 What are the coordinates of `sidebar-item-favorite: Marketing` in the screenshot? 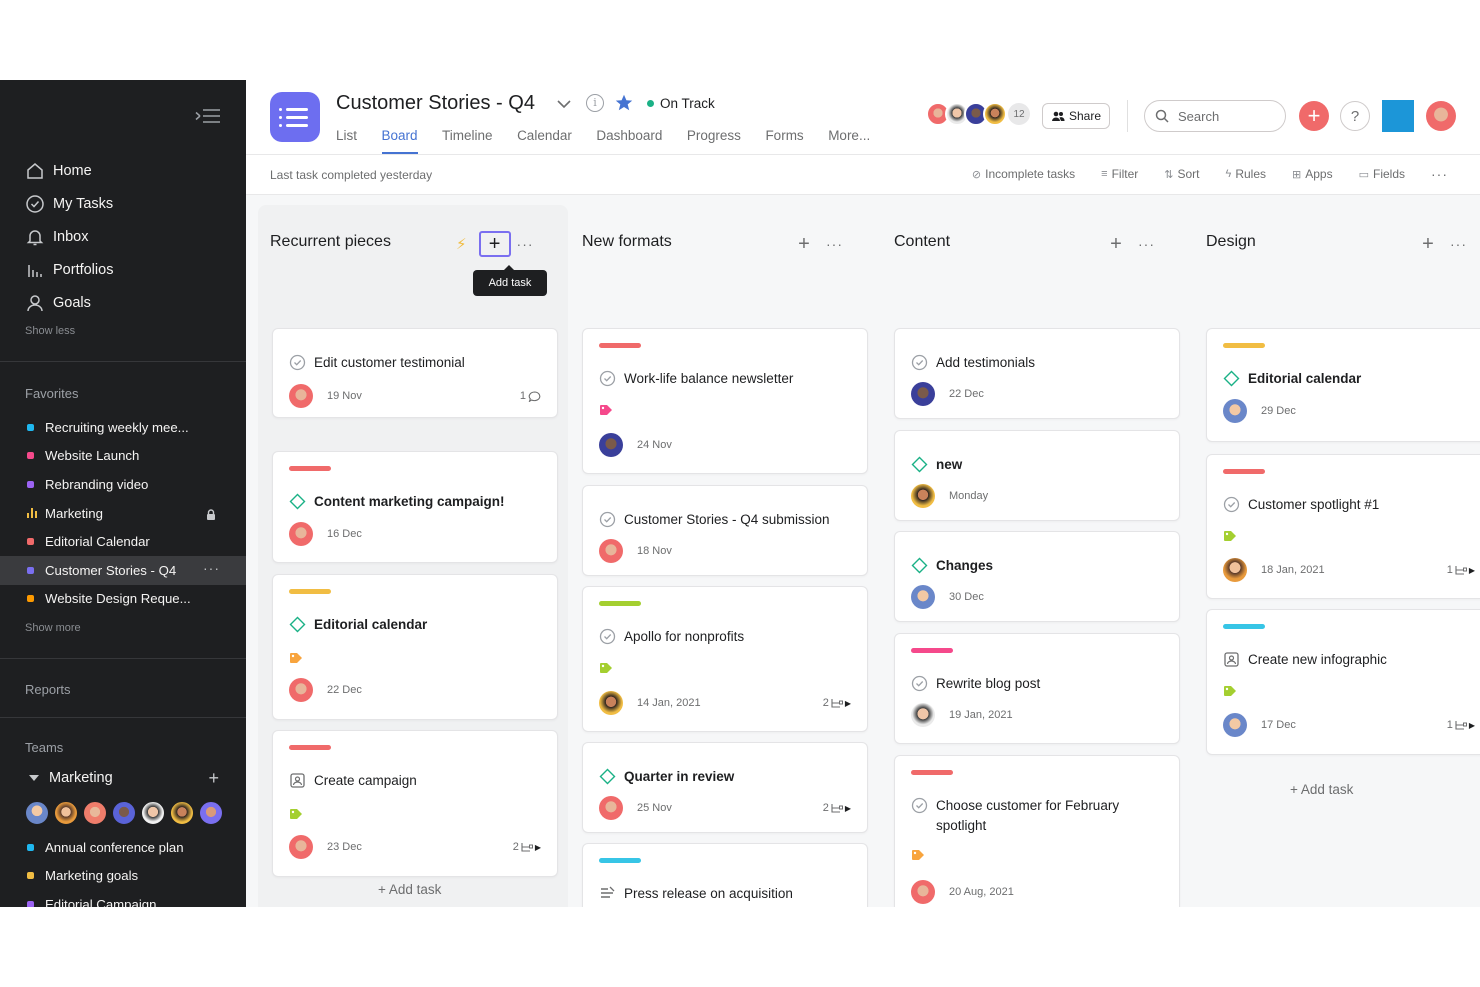 It's located at (123, 513).